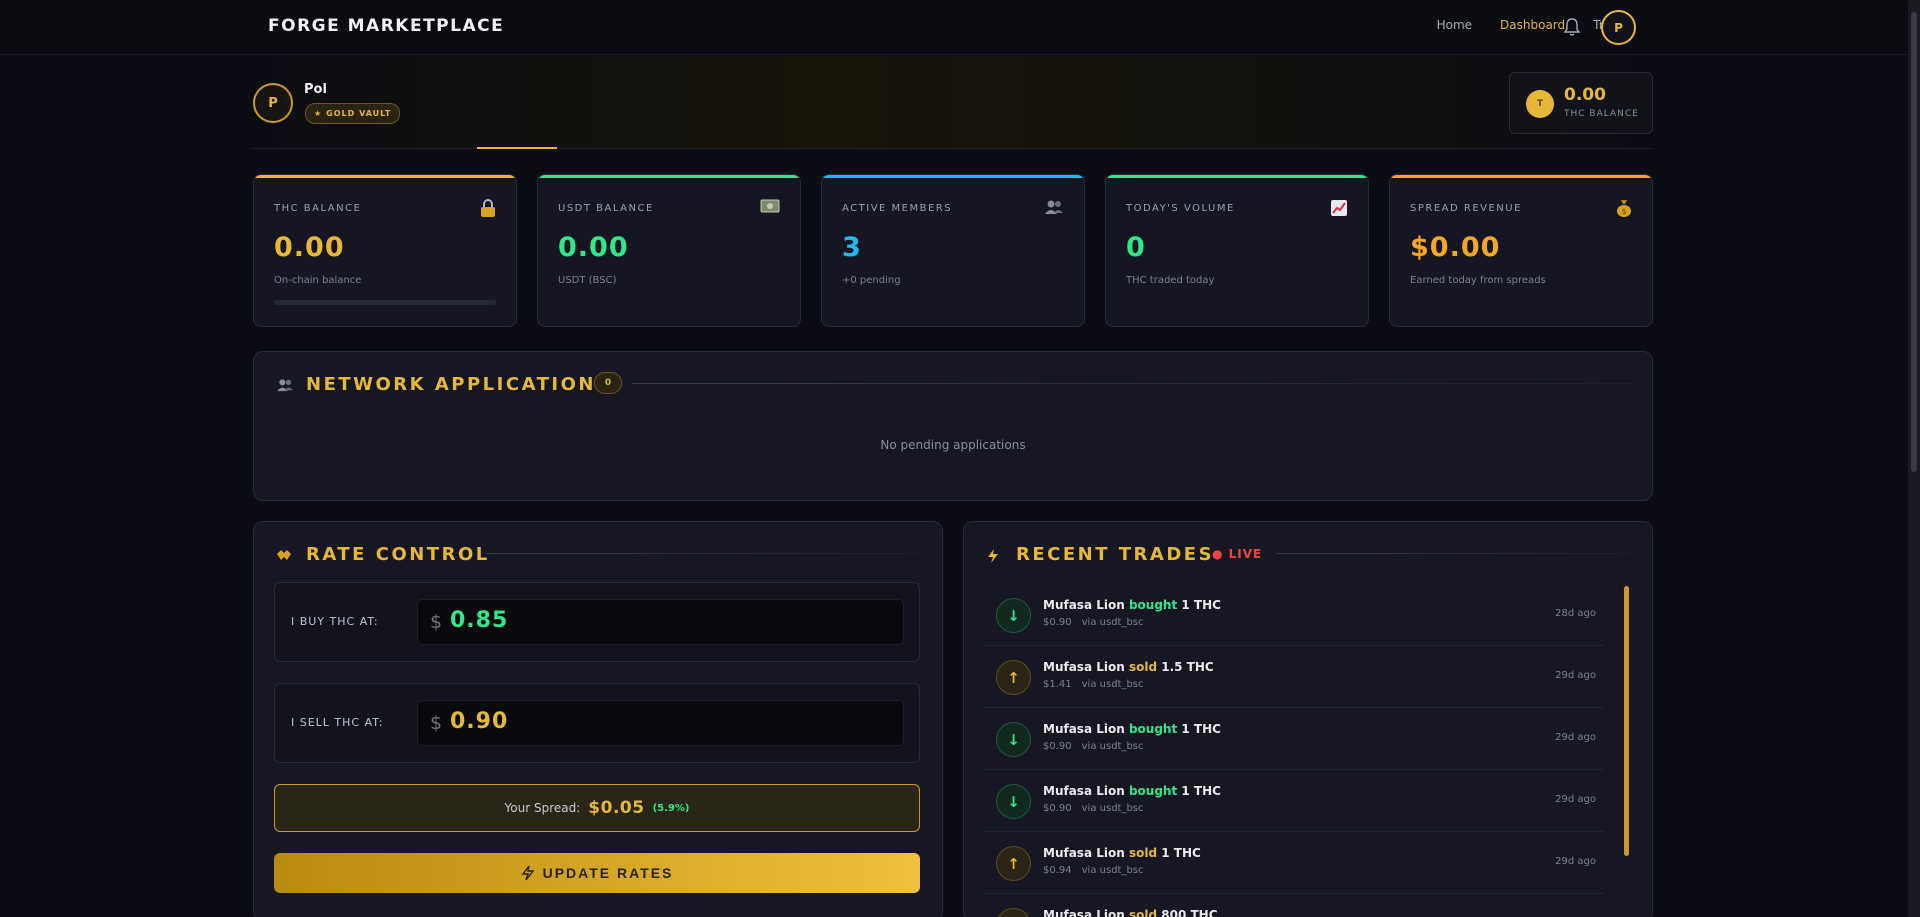 This screenshot has height=917, width=1920. Describe the element at coordinates (1478, 280) in the screenshot. I see `stat-sub: Earned today from spreads` at that location.